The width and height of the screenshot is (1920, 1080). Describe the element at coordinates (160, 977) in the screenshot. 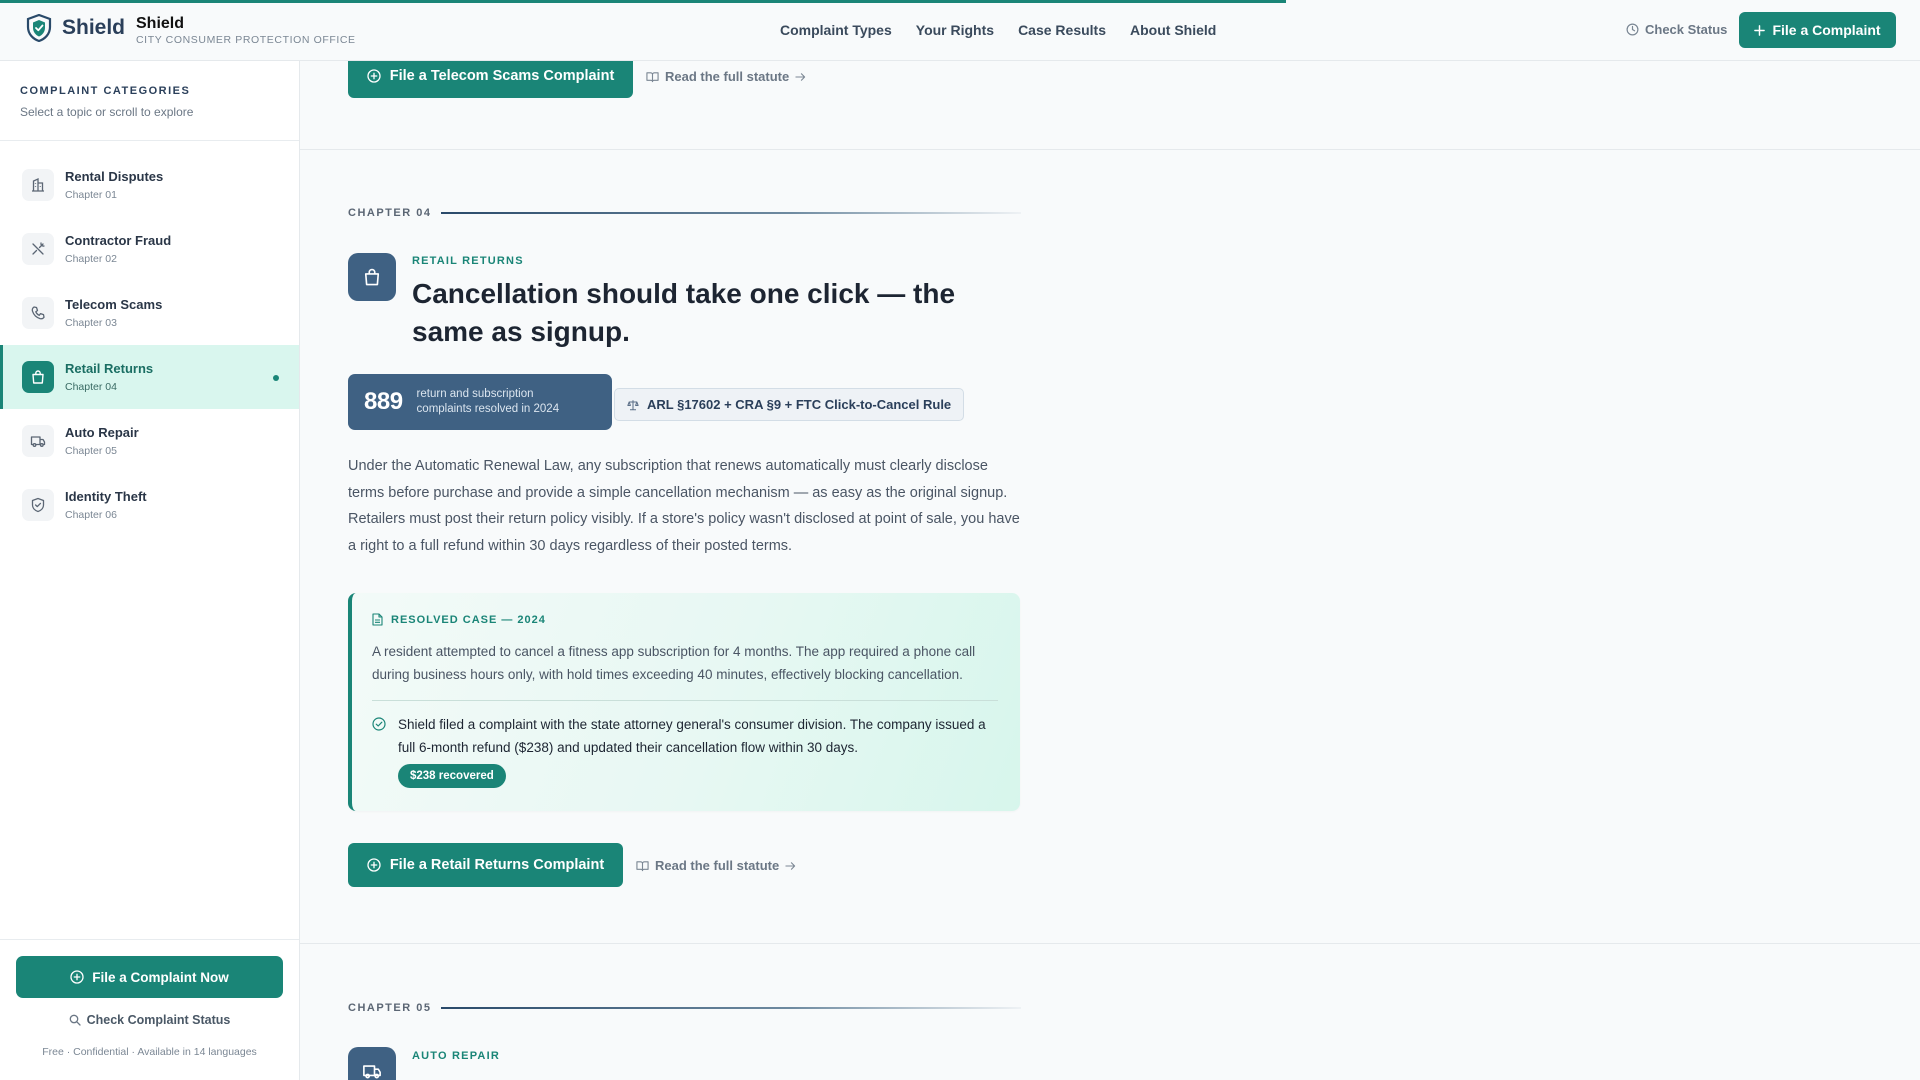

I see `file-complaint-now-label: File a Complaint Now` at that location.